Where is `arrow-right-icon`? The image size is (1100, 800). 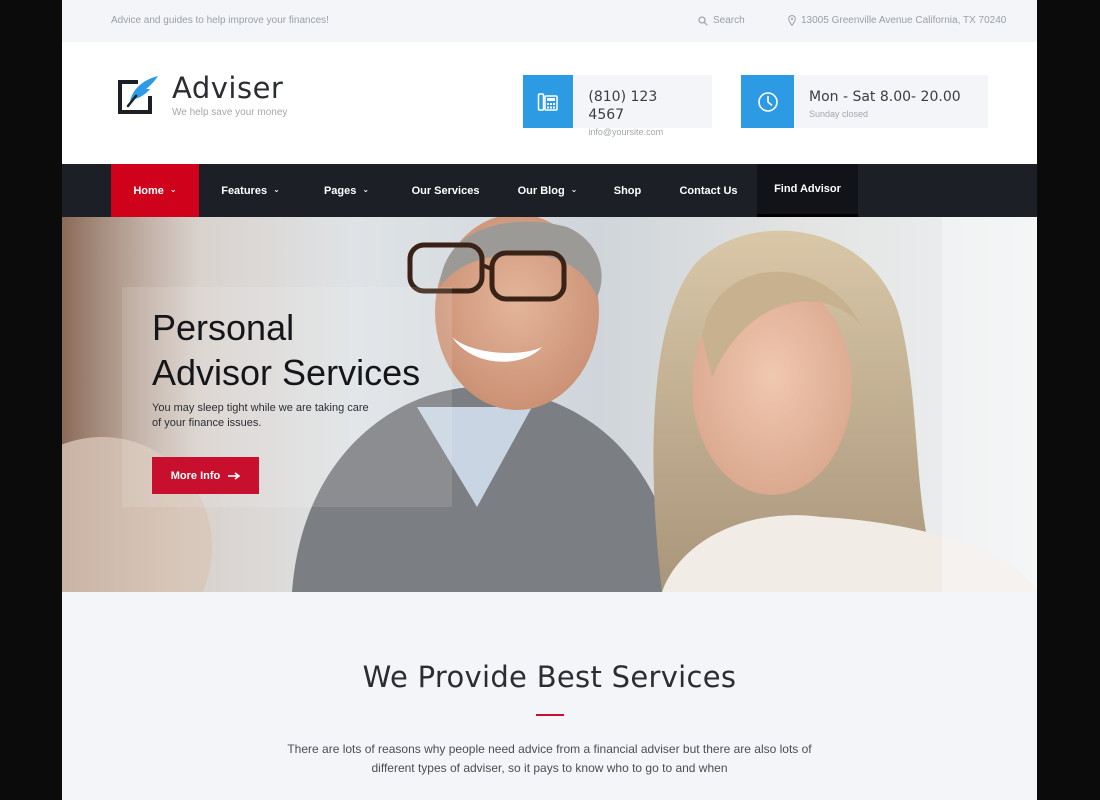 arrow-right-icon is located at coordinates (234, 475).